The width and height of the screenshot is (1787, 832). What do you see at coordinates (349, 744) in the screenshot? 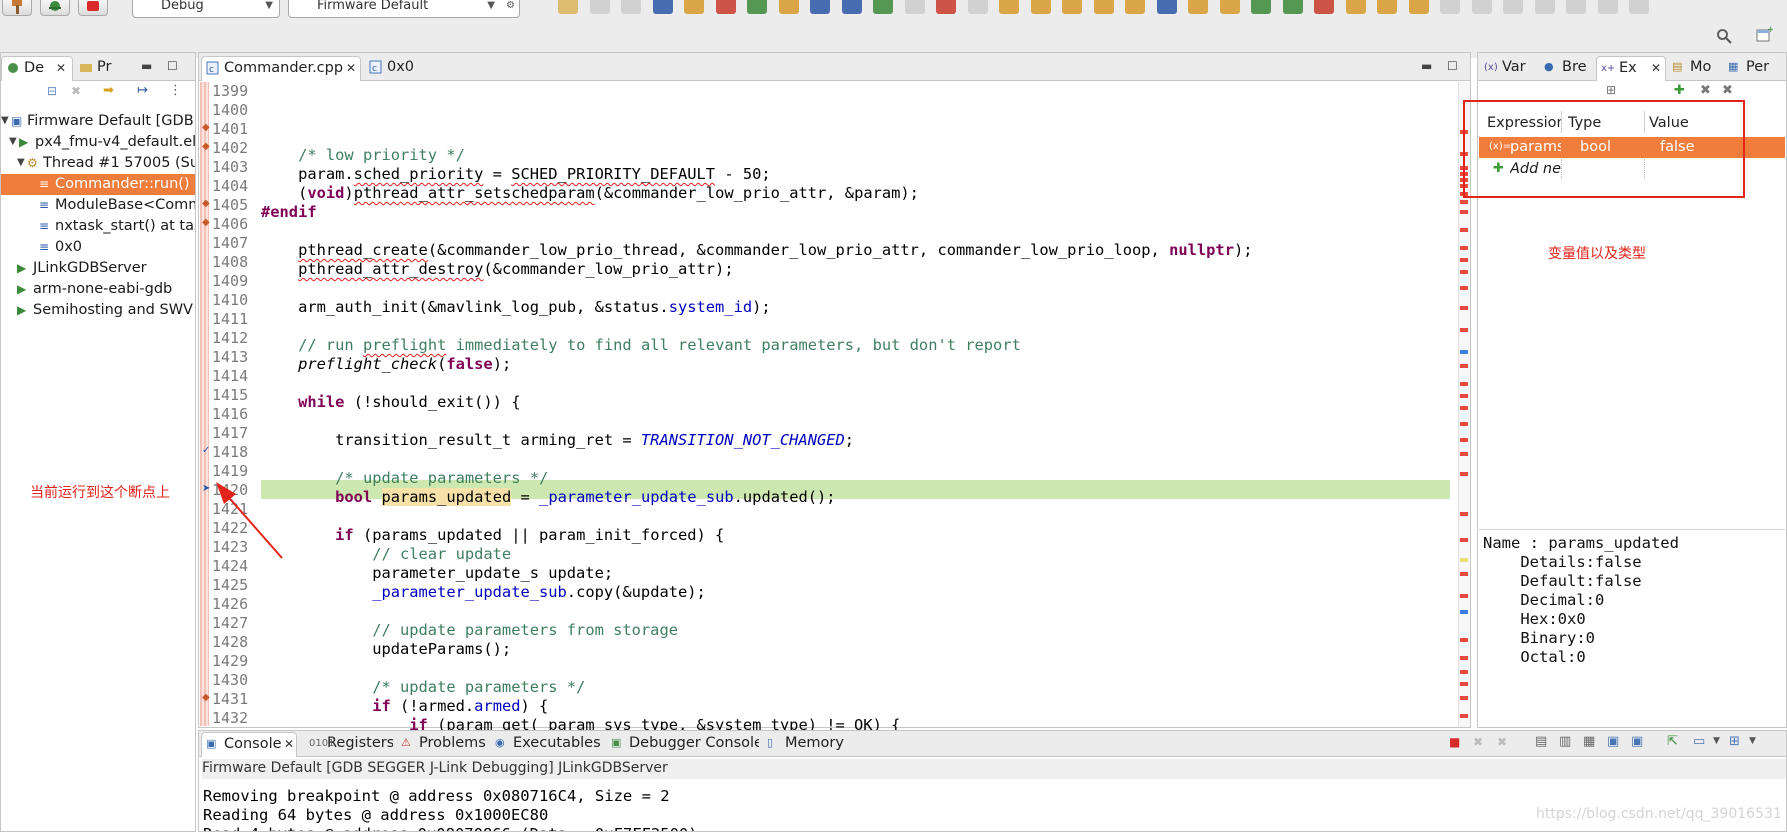
I see `tab-registers: 0101 Registers` at bounding box center [349, 744].